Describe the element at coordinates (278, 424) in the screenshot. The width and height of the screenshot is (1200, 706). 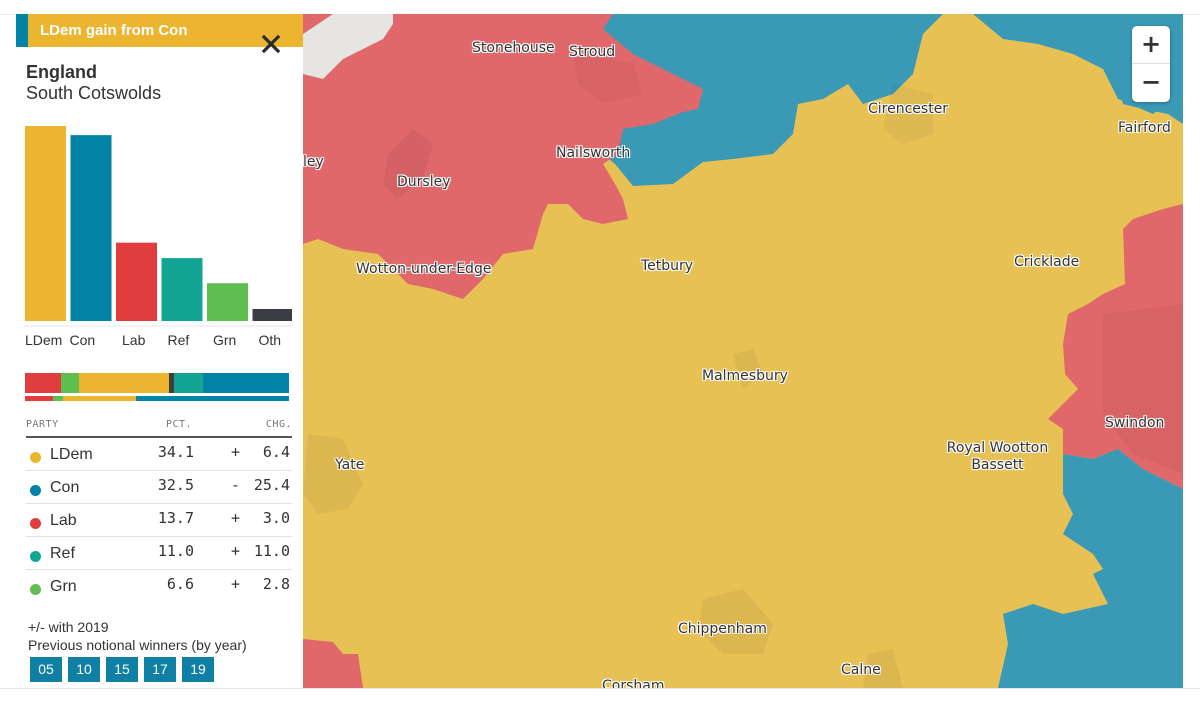
I see `header-chg: CHG.` at that location.